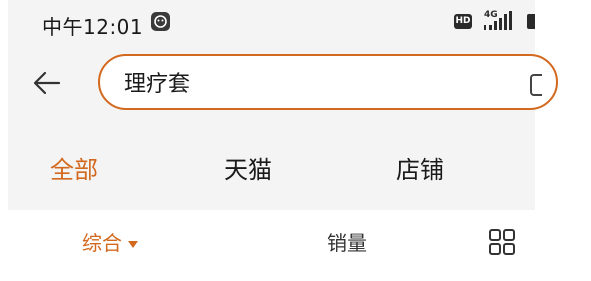  I want to click on battery-icon, so click(531, 21).